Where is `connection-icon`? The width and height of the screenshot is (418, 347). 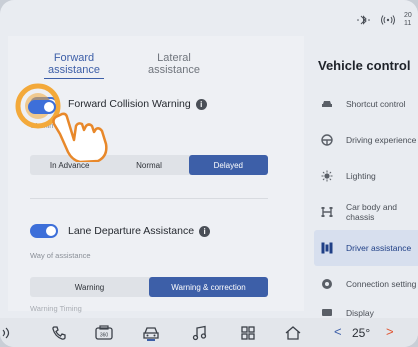 connection-icon is located at coordinates (327, 284).